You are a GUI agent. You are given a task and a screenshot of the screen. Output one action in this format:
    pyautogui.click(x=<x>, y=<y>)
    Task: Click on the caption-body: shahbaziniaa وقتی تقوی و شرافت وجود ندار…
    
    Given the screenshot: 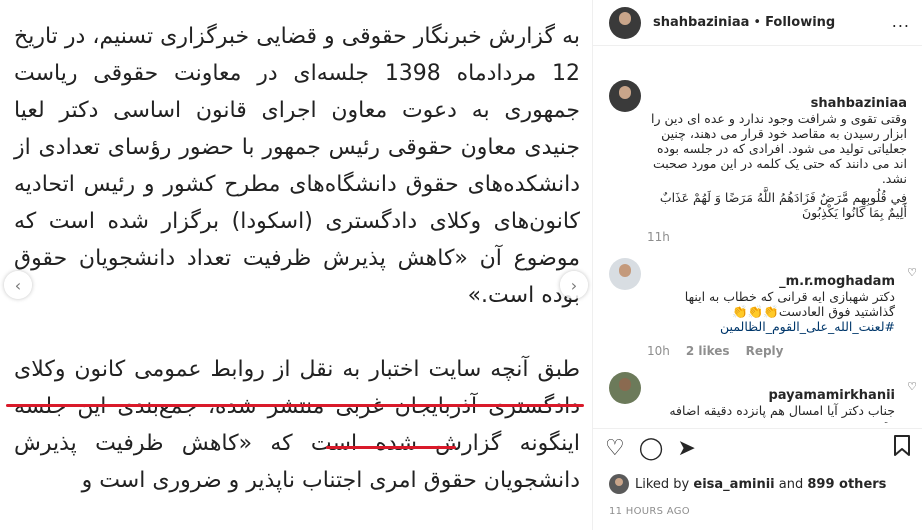 What is the action you would take?
    pyautogui.click(x=777, y=133)
    